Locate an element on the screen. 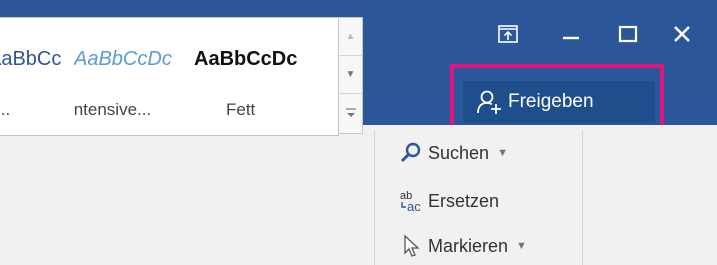  gallery-more-icon is located at coordinates (350, 113).